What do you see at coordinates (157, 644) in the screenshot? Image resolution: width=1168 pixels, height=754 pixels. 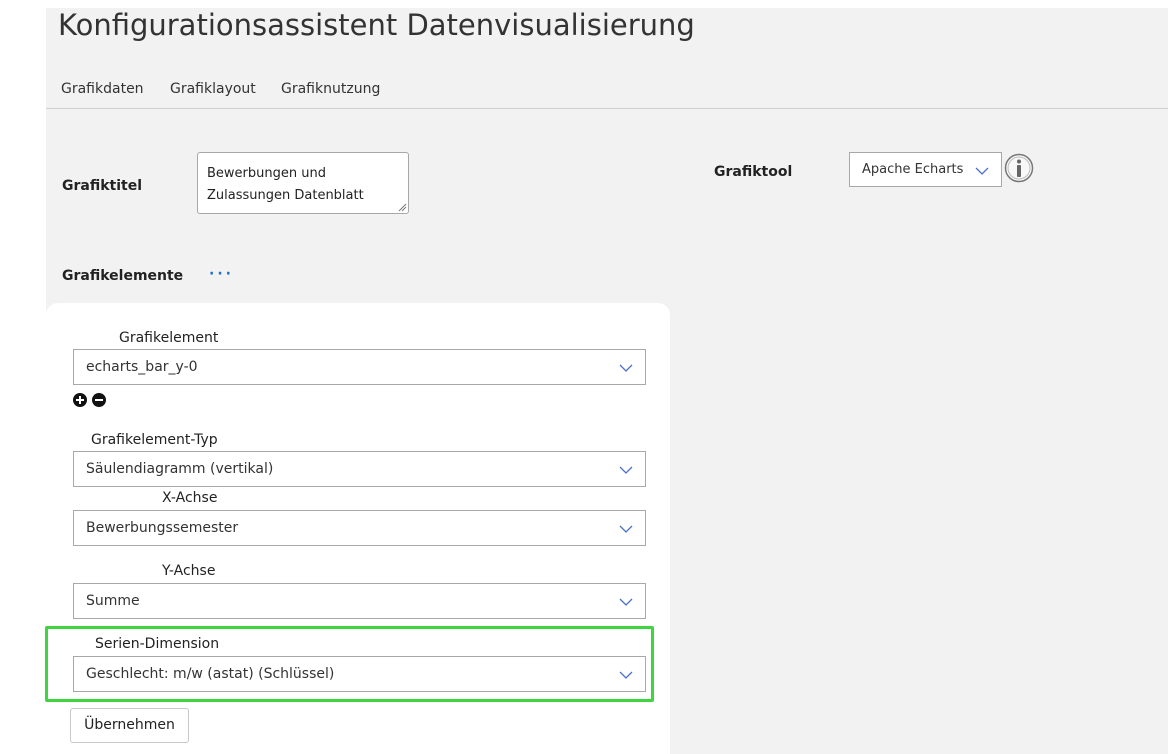 I see `serien-dimension-label: Serien-Dimension` at bounding box center [157, 644].